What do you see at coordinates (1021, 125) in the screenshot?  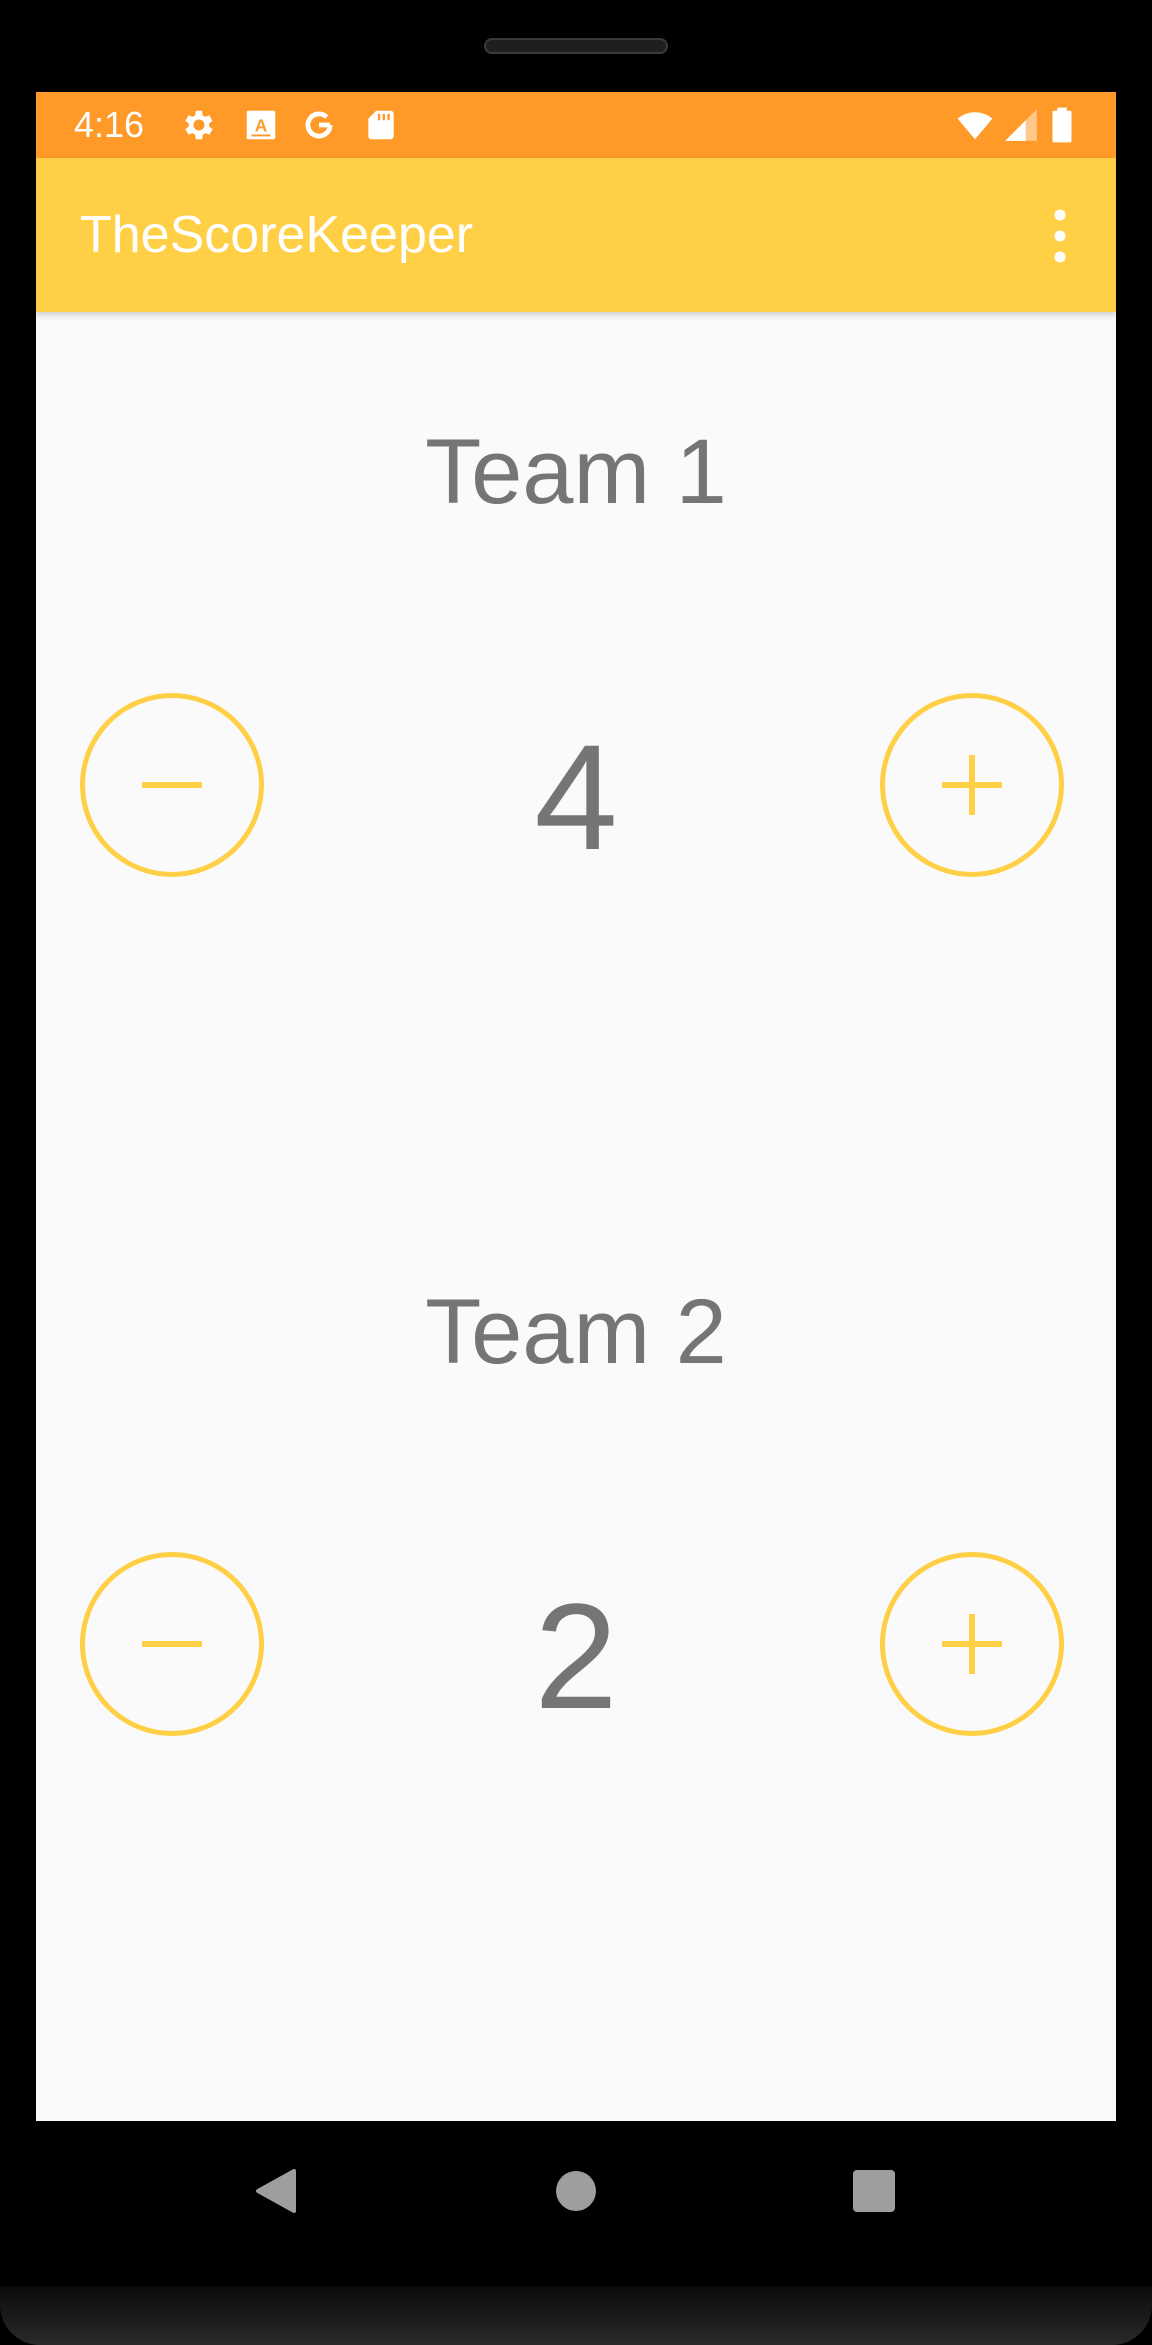 I see `cell-signal-icon` at bounding box center [1021, 125].